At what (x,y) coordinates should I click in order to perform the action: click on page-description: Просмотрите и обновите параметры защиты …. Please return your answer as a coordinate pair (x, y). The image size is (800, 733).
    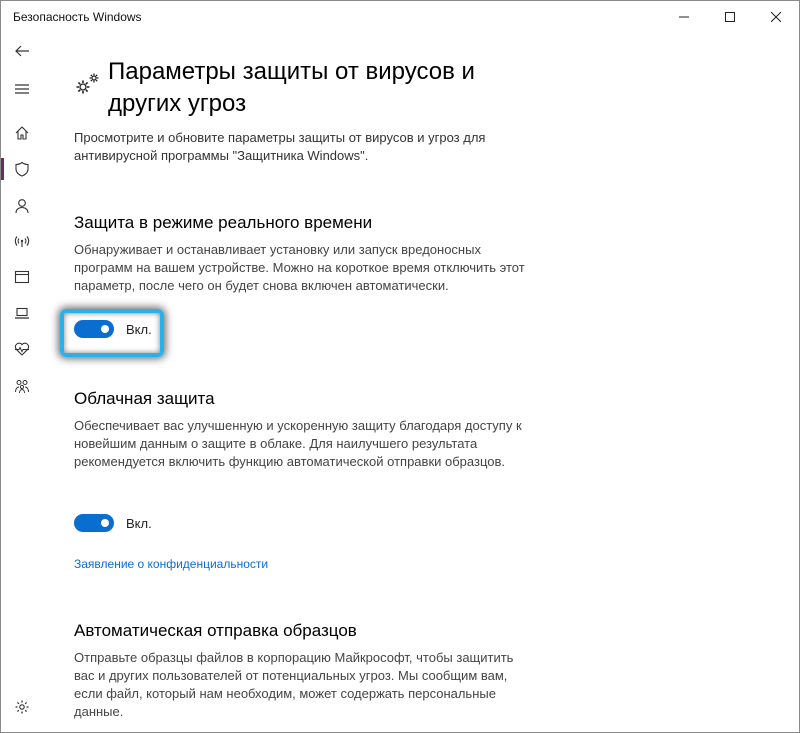
    Looking at the image, I should click on (280, 146).